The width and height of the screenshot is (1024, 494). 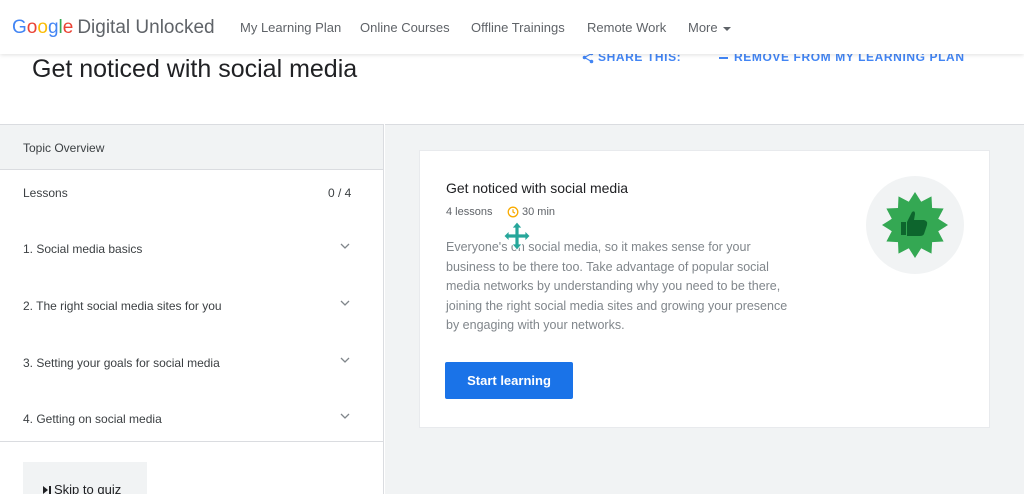 I want to click on badge-container, so click(x=915, y=225).